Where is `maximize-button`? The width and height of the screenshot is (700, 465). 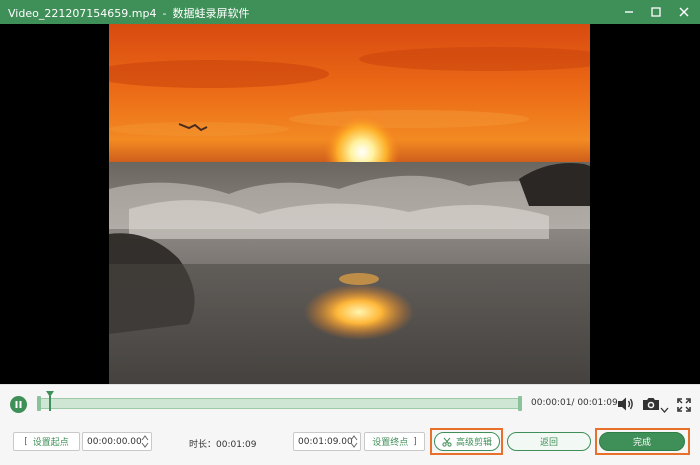
maximize-button is located at coordinates (656, 12).